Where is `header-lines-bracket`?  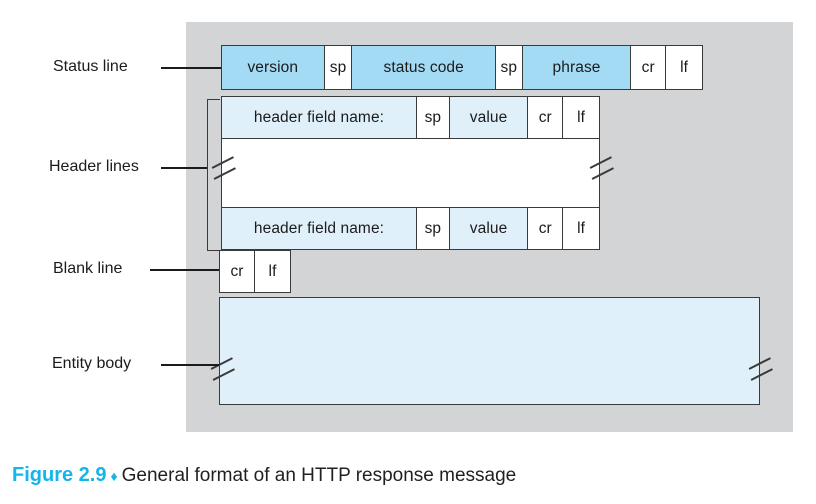
header-lines-bracket is located at coordinates (213, 175).